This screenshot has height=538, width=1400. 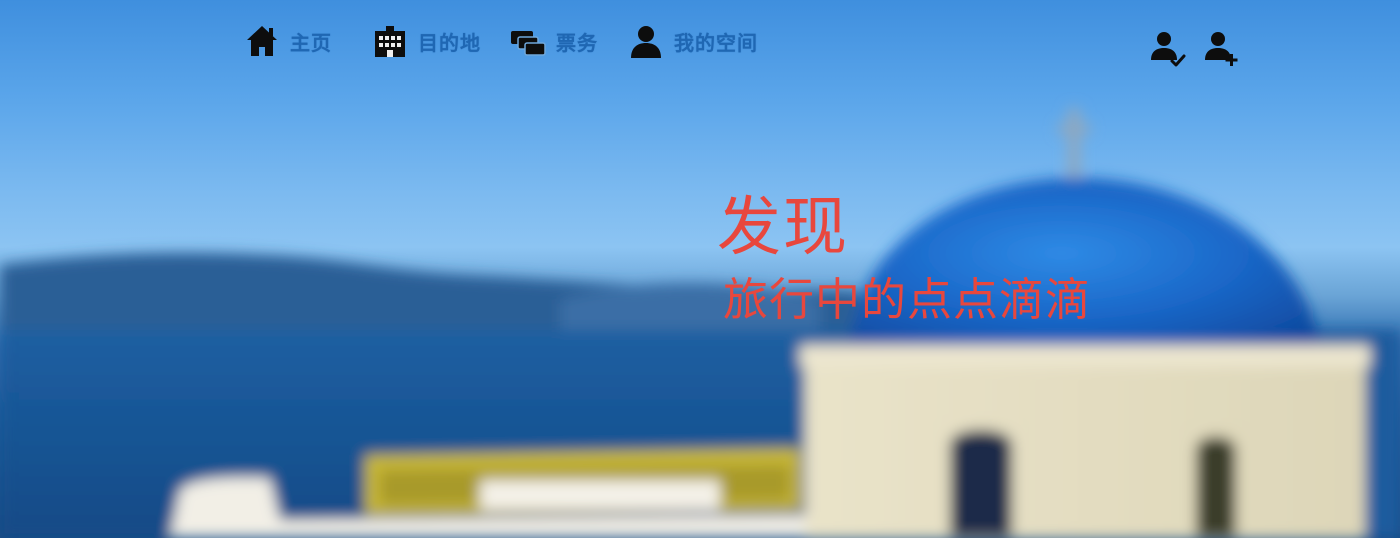 What do you see at coordinates (716, 42) in the screenshot?
I see `nav-label-my-space: 我的空间` at bounding box center [716, 42].